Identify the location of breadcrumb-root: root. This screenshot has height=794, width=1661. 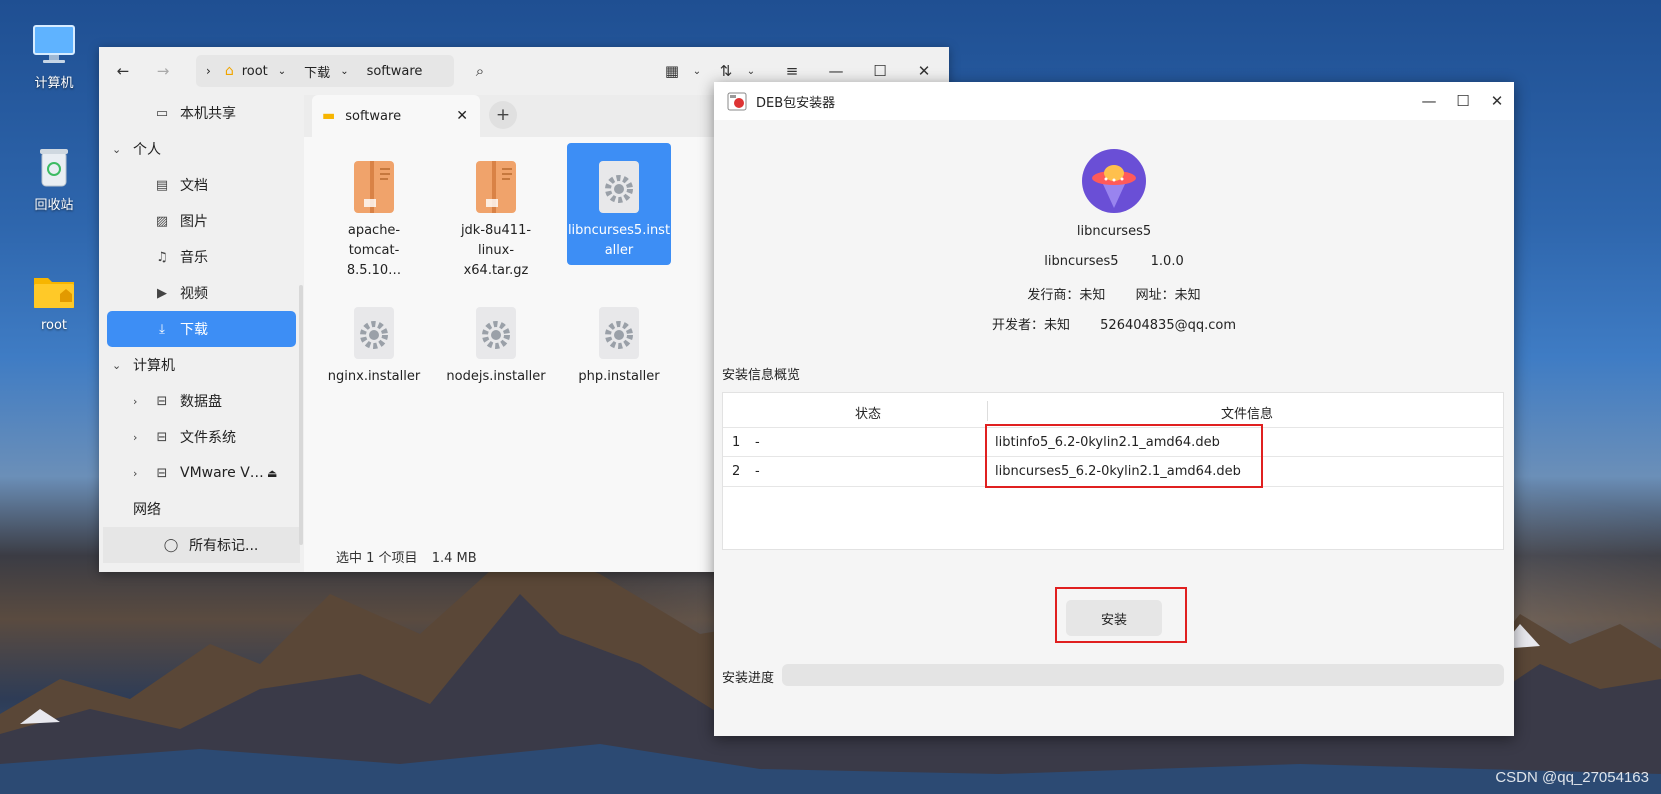
(255, 71).